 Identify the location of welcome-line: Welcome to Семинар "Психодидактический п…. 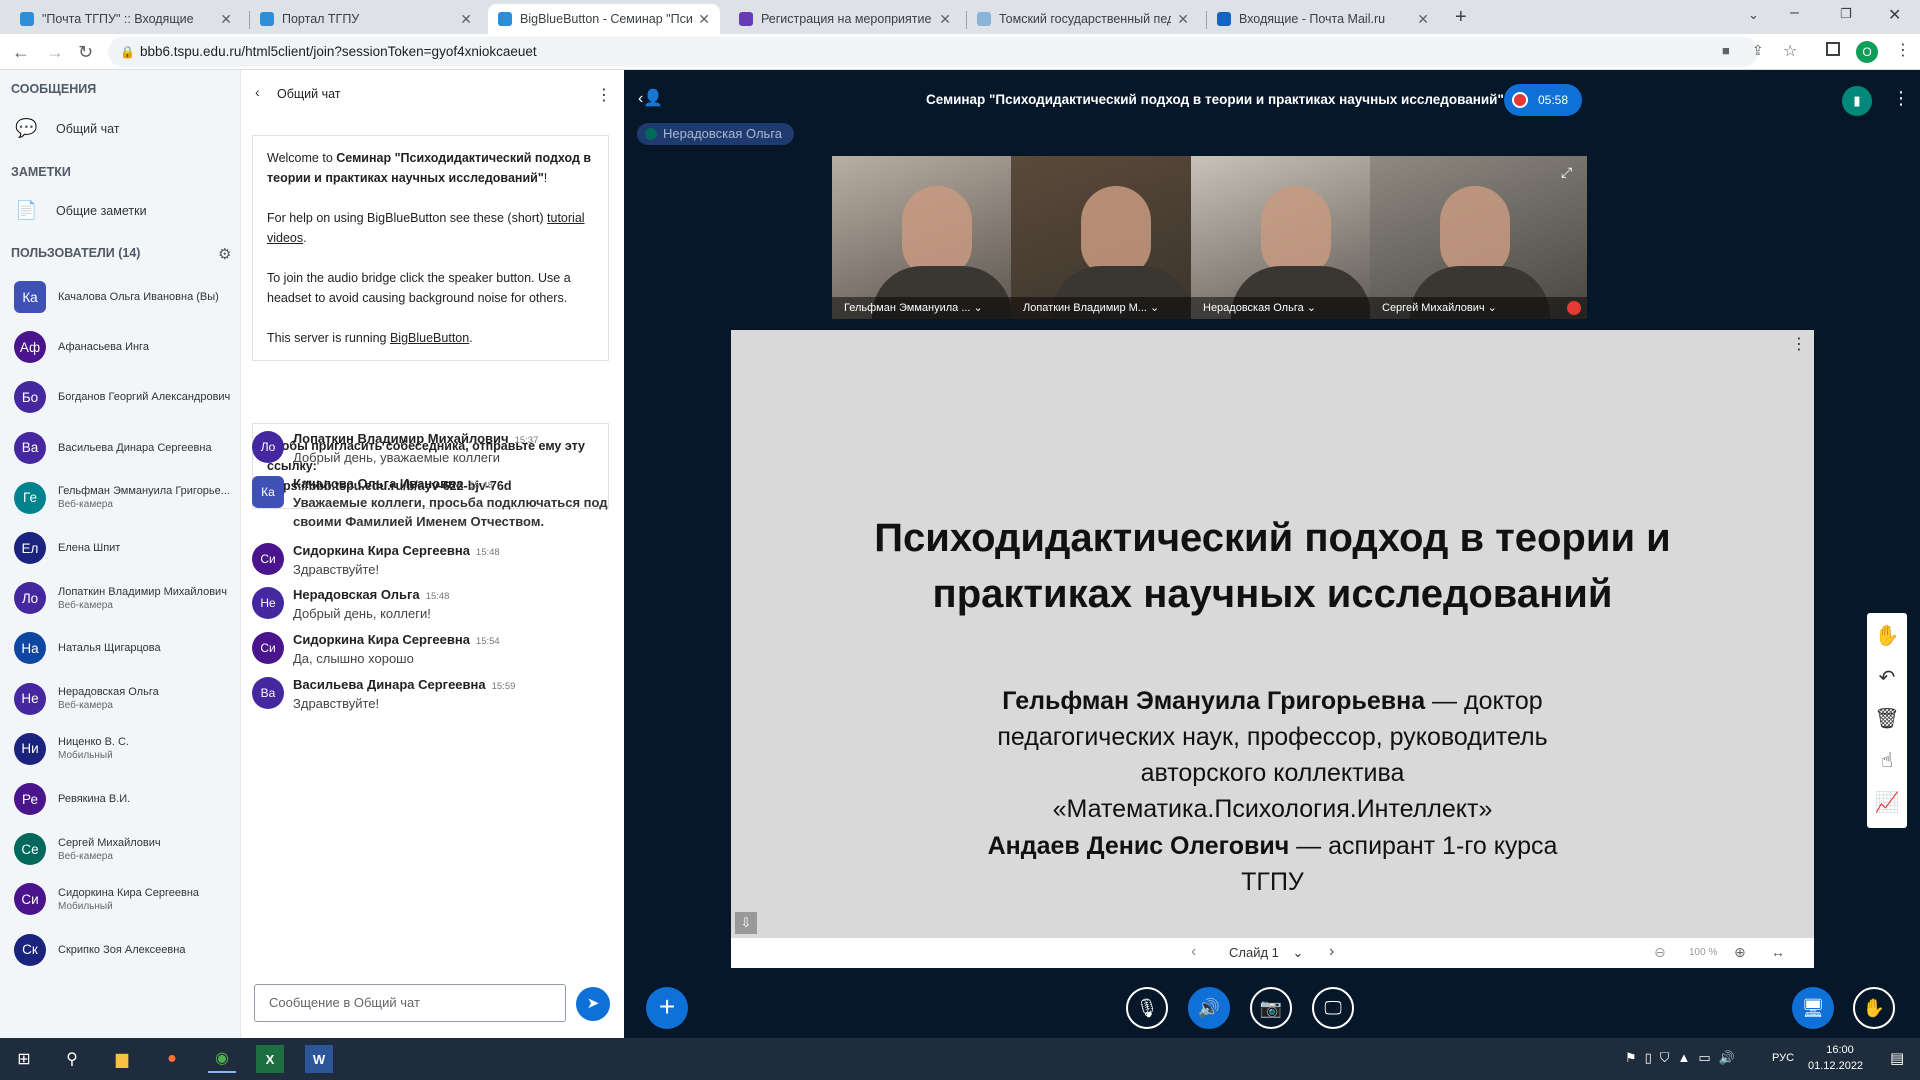
(429, 168).